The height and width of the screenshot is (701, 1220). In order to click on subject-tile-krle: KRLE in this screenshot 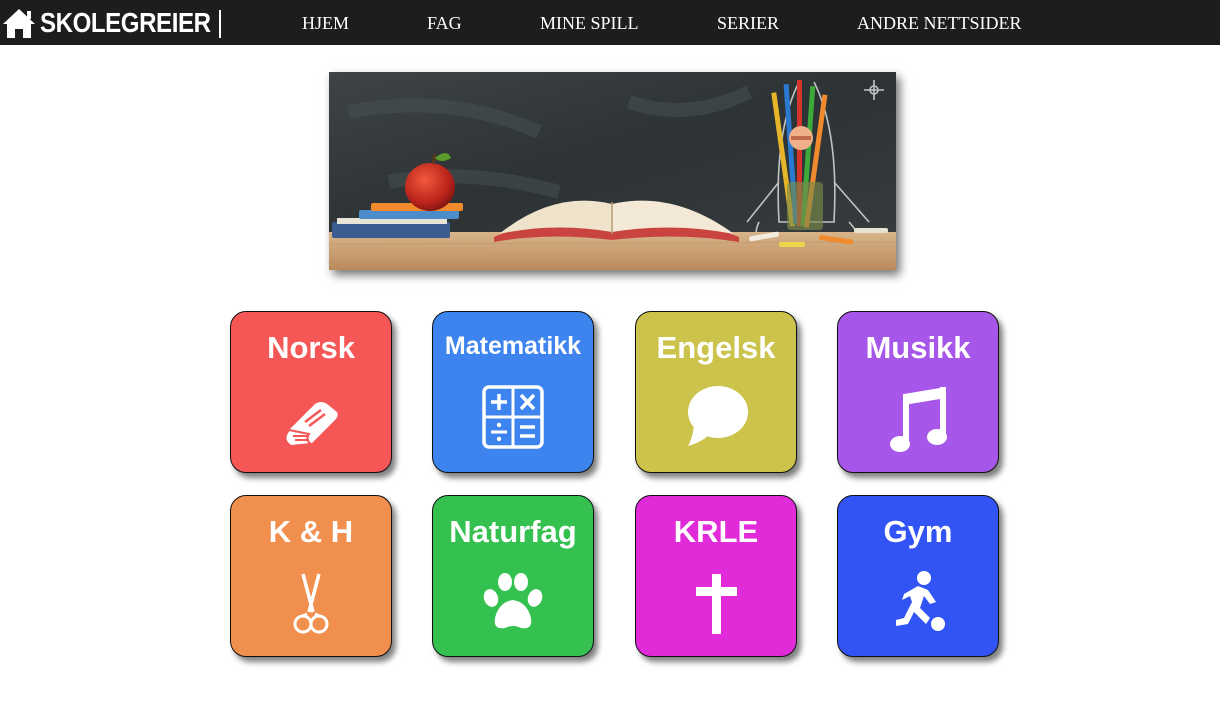, I will do `click(716, 576)`.